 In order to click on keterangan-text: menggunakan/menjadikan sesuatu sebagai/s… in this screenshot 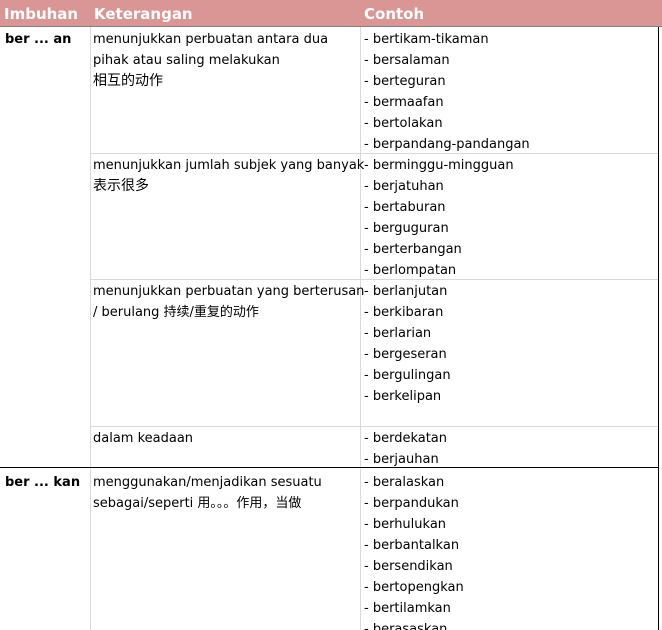, I will do `click(207, 493)`.